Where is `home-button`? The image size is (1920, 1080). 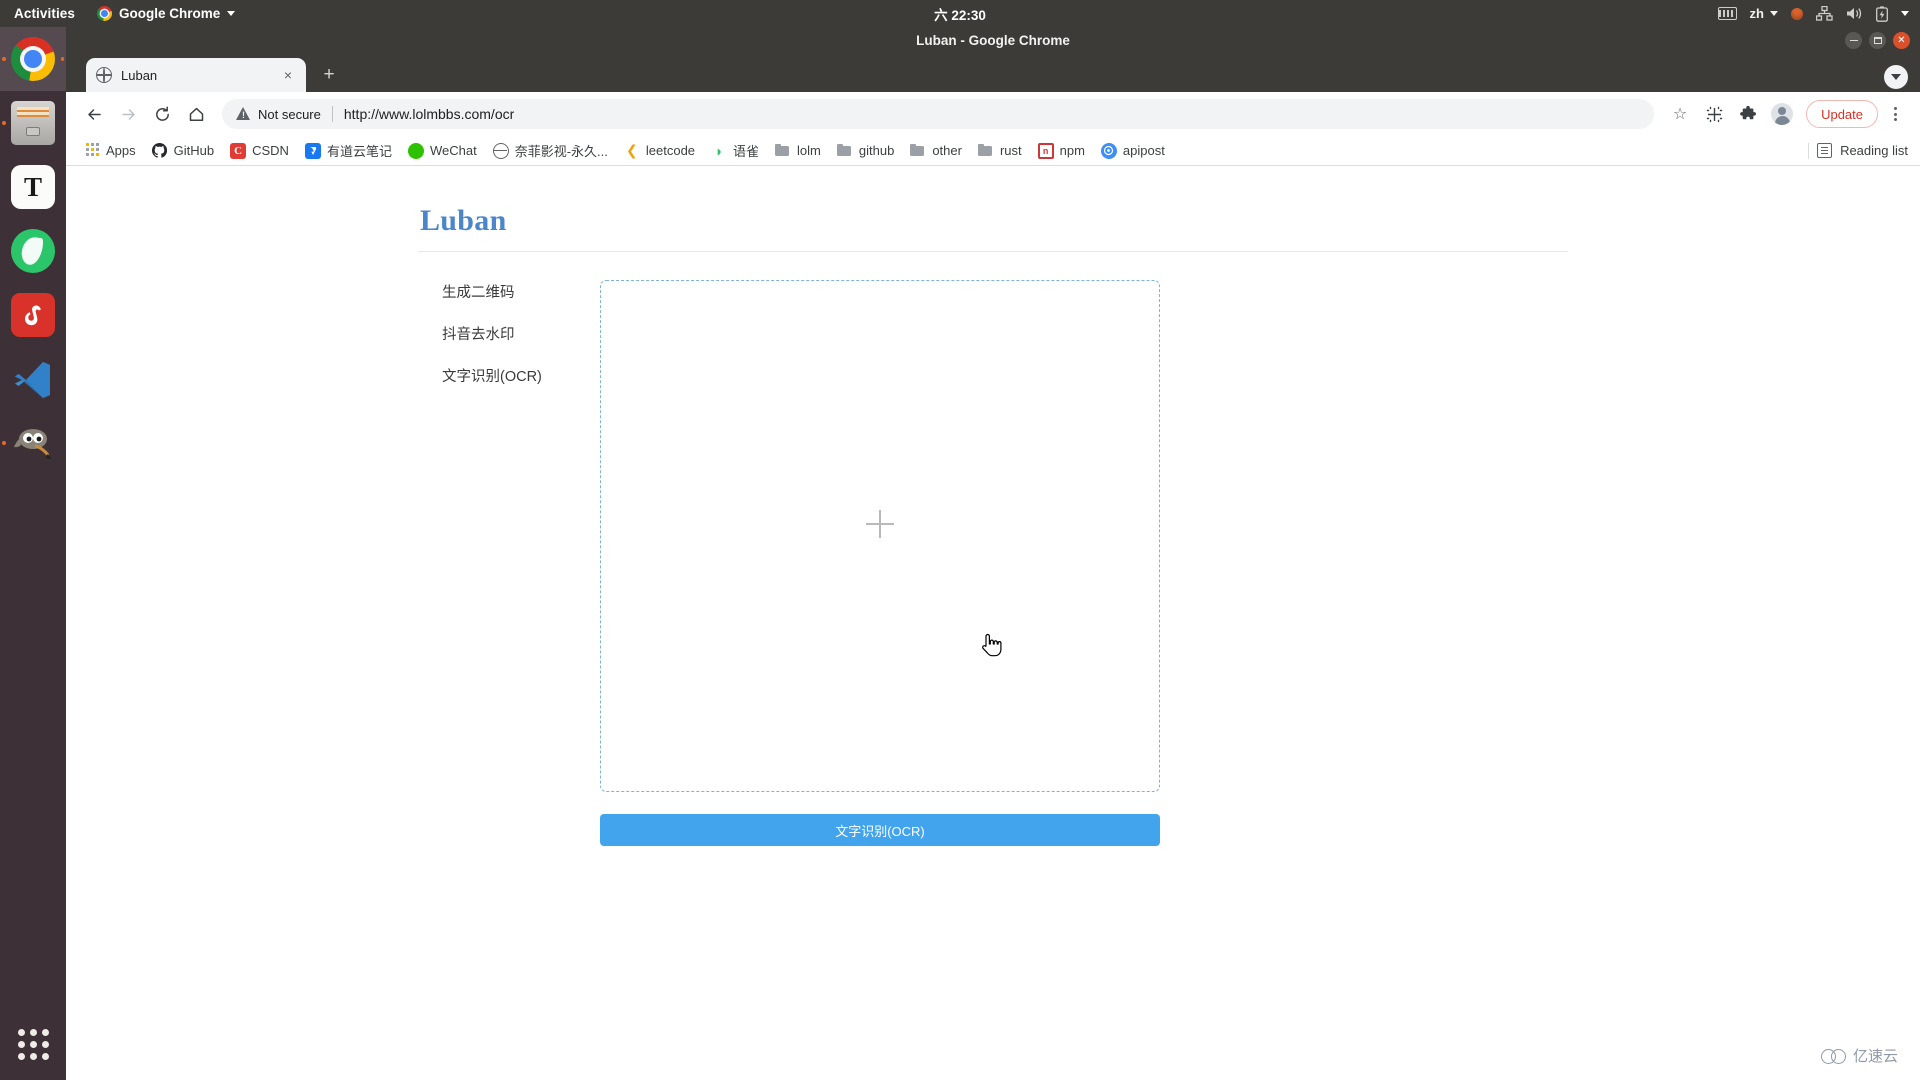
home-button is located at coordinates (196, 114).